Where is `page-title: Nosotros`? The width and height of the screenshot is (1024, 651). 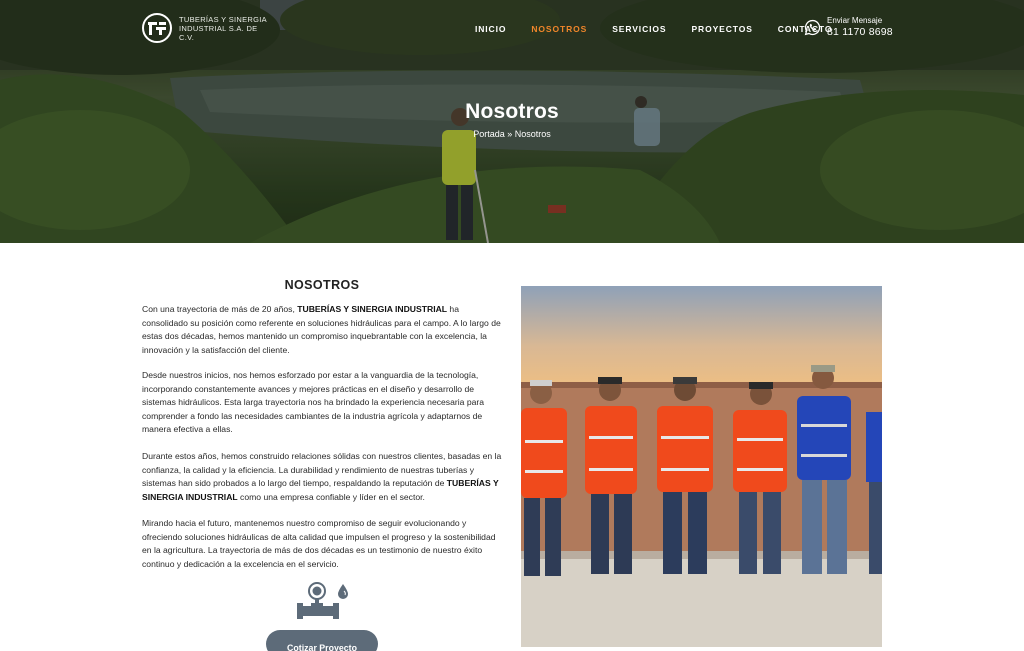
page-title: Nosotros is located at coordinates (512, 111).